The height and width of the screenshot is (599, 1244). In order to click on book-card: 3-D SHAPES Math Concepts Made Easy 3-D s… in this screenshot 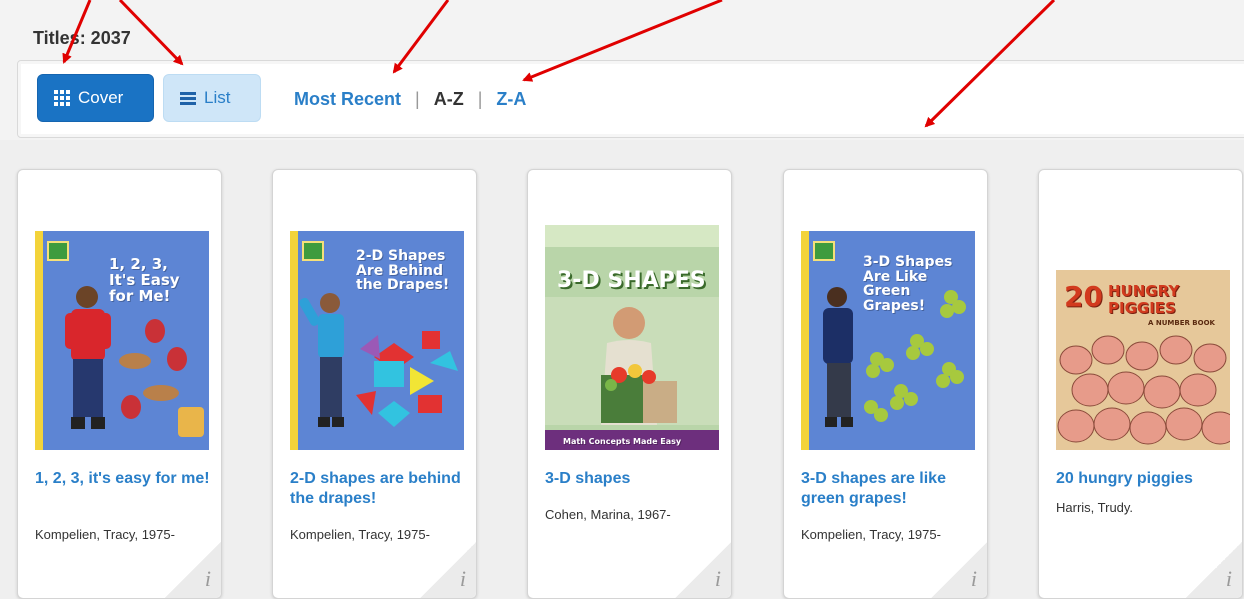, I will do `click(629, 384)`.